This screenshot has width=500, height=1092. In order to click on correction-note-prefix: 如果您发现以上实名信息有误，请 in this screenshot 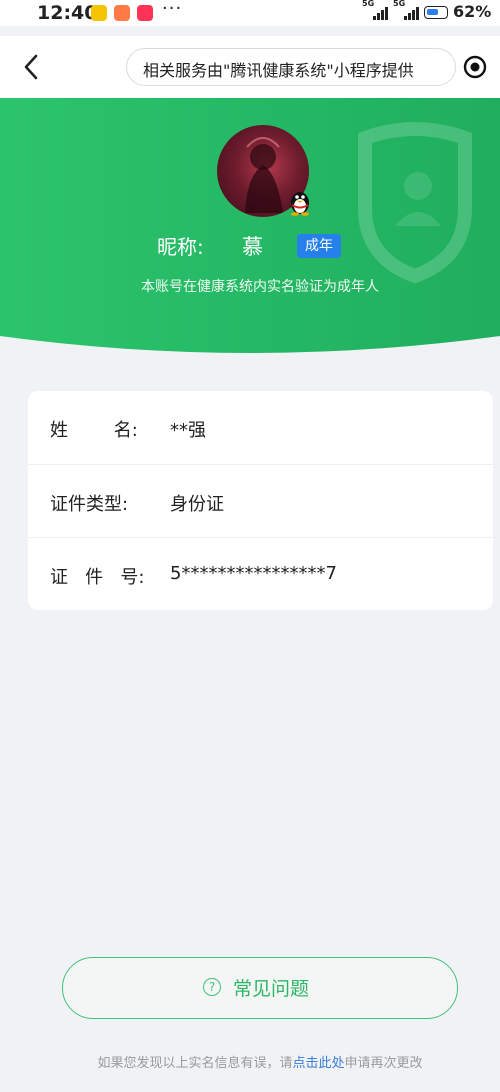, I will do `click(195, 1063)`.